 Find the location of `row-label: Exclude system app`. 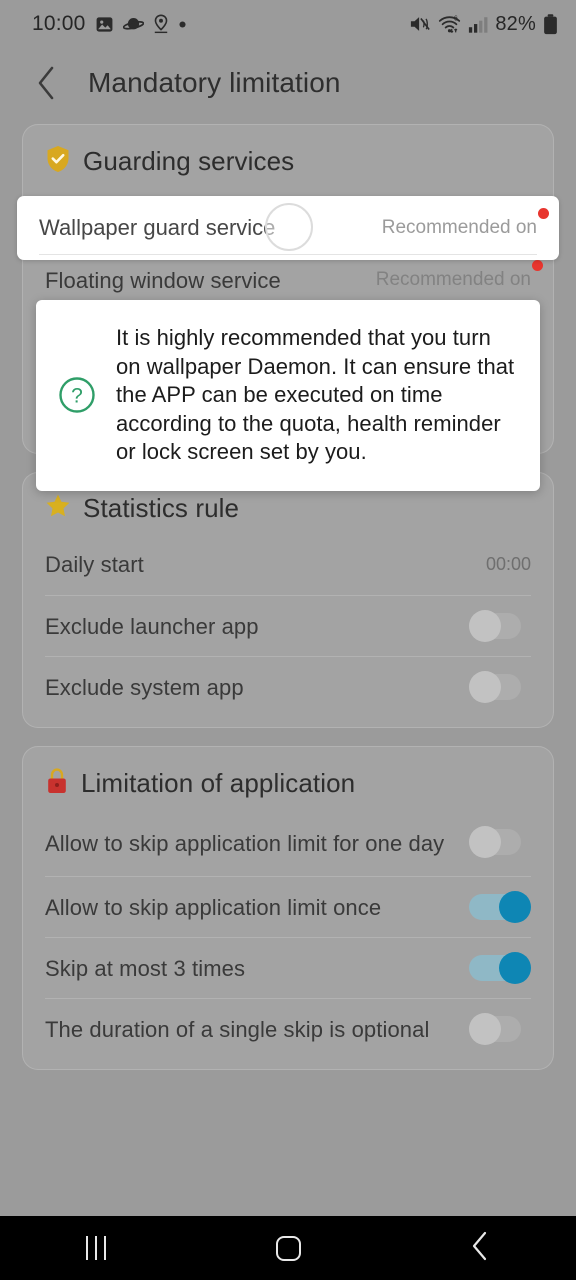

row-label: Exclude system app is located at coordinates (144, 687).